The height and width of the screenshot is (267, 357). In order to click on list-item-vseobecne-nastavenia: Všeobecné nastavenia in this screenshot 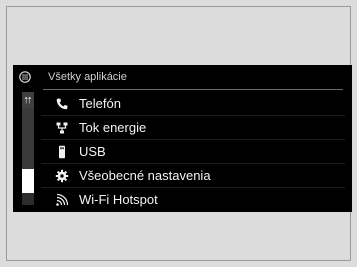, I will do `click(193, 176)`.